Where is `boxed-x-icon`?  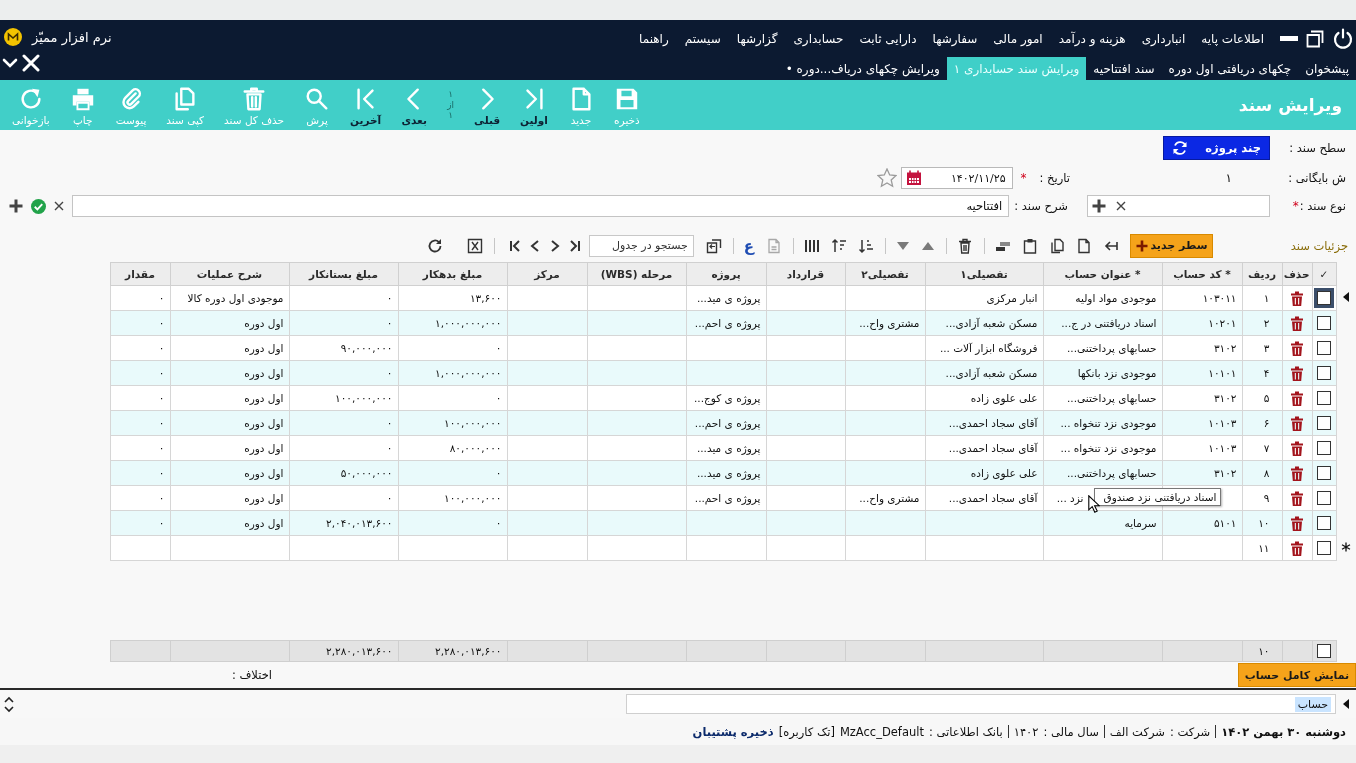 boxed-x-icon is located at coordinates (474, 245).